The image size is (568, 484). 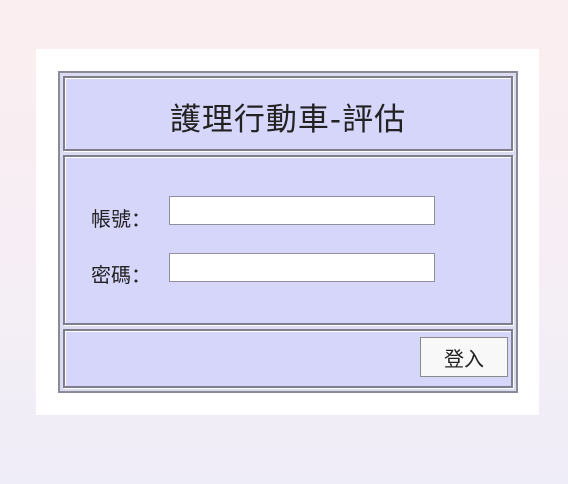 I want to click on login-button: 登入, so click(x=464, y=357).